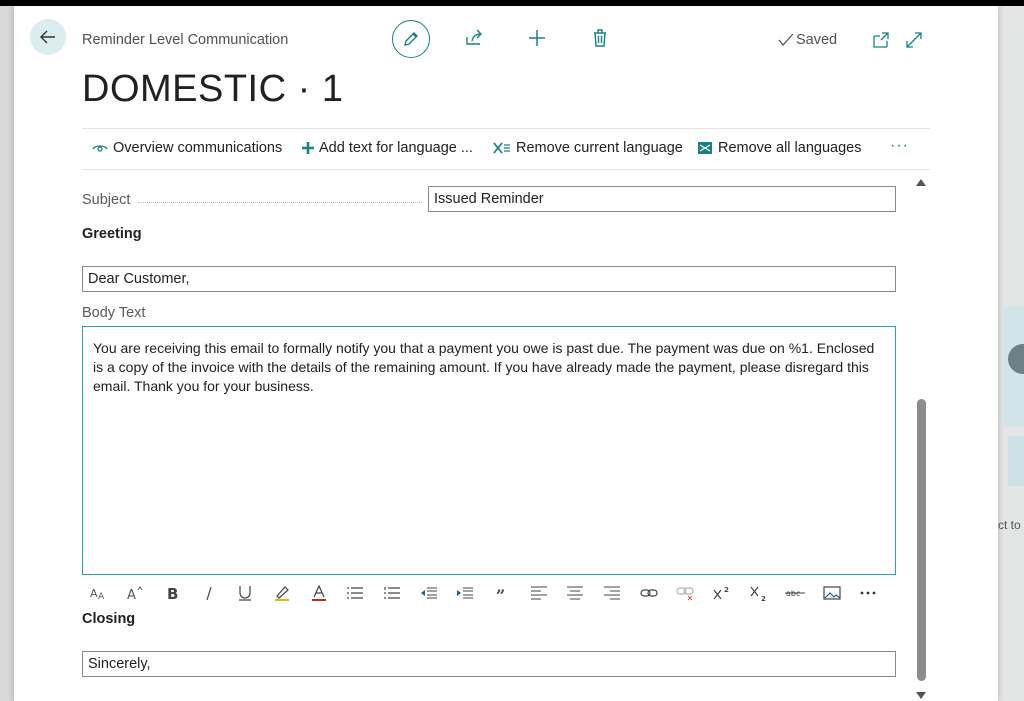  I want to click on edit-button, so click(411, 39).